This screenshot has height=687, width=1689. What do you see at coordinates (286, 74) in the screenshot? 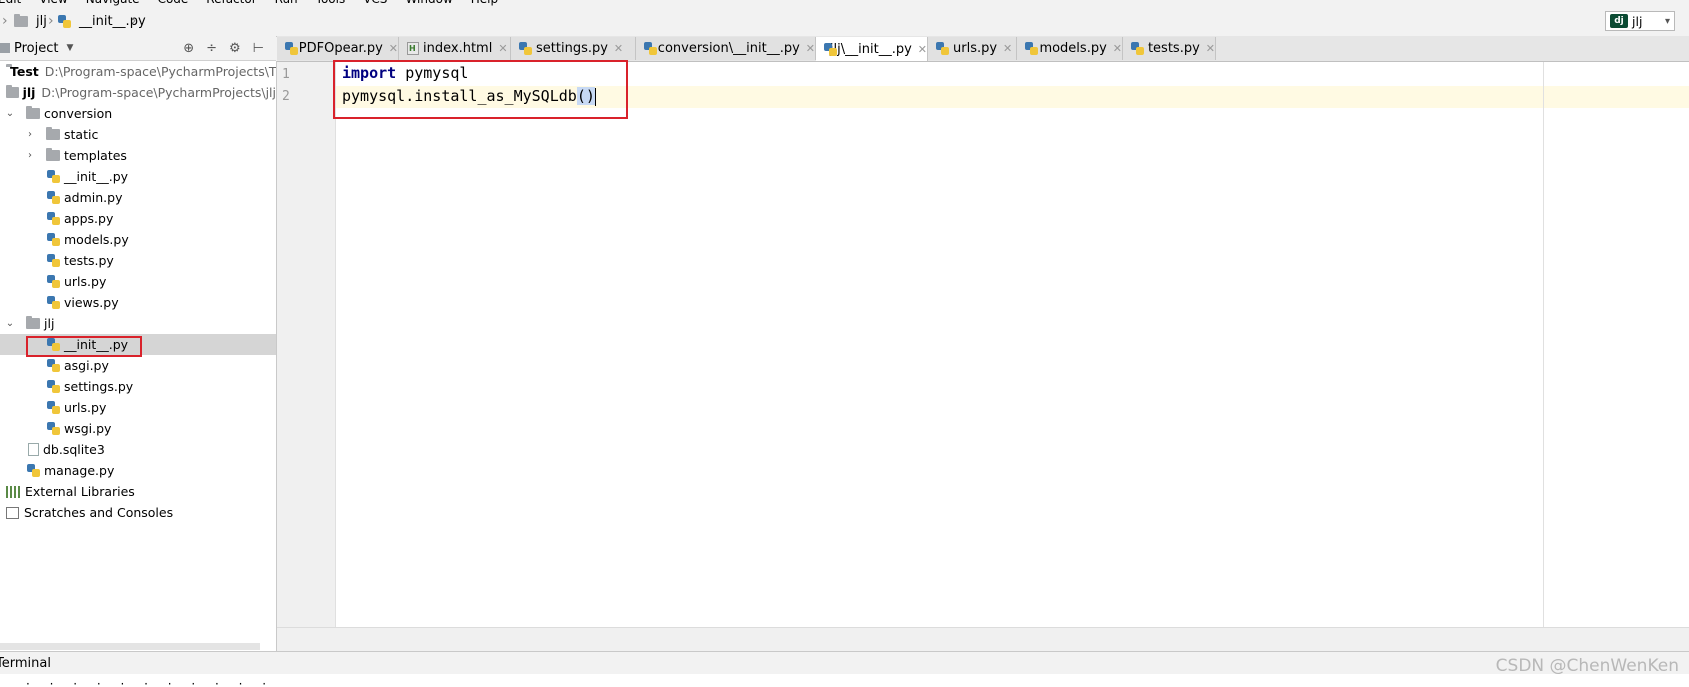
I see `line-number: 1` at bounding box center [286, 74].